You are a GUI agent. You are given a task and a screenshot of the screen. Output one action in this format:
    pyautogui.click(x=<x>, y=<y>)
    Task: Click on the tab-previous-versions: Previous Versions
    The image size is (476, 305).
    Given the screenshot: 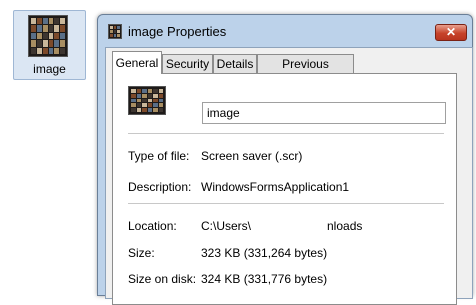 What is the action you would take?
    pyautogui.click(x=305, y=71)
    